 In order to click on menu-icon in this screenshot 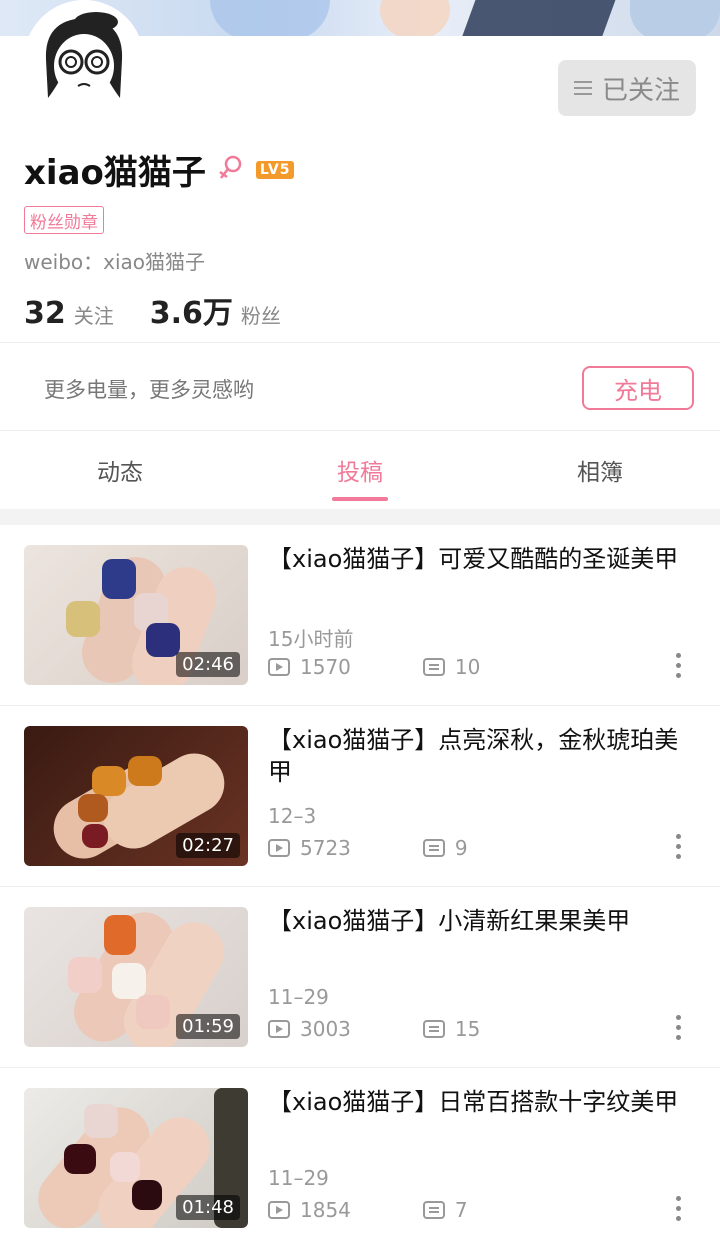, I will do `click(582, 88)`.